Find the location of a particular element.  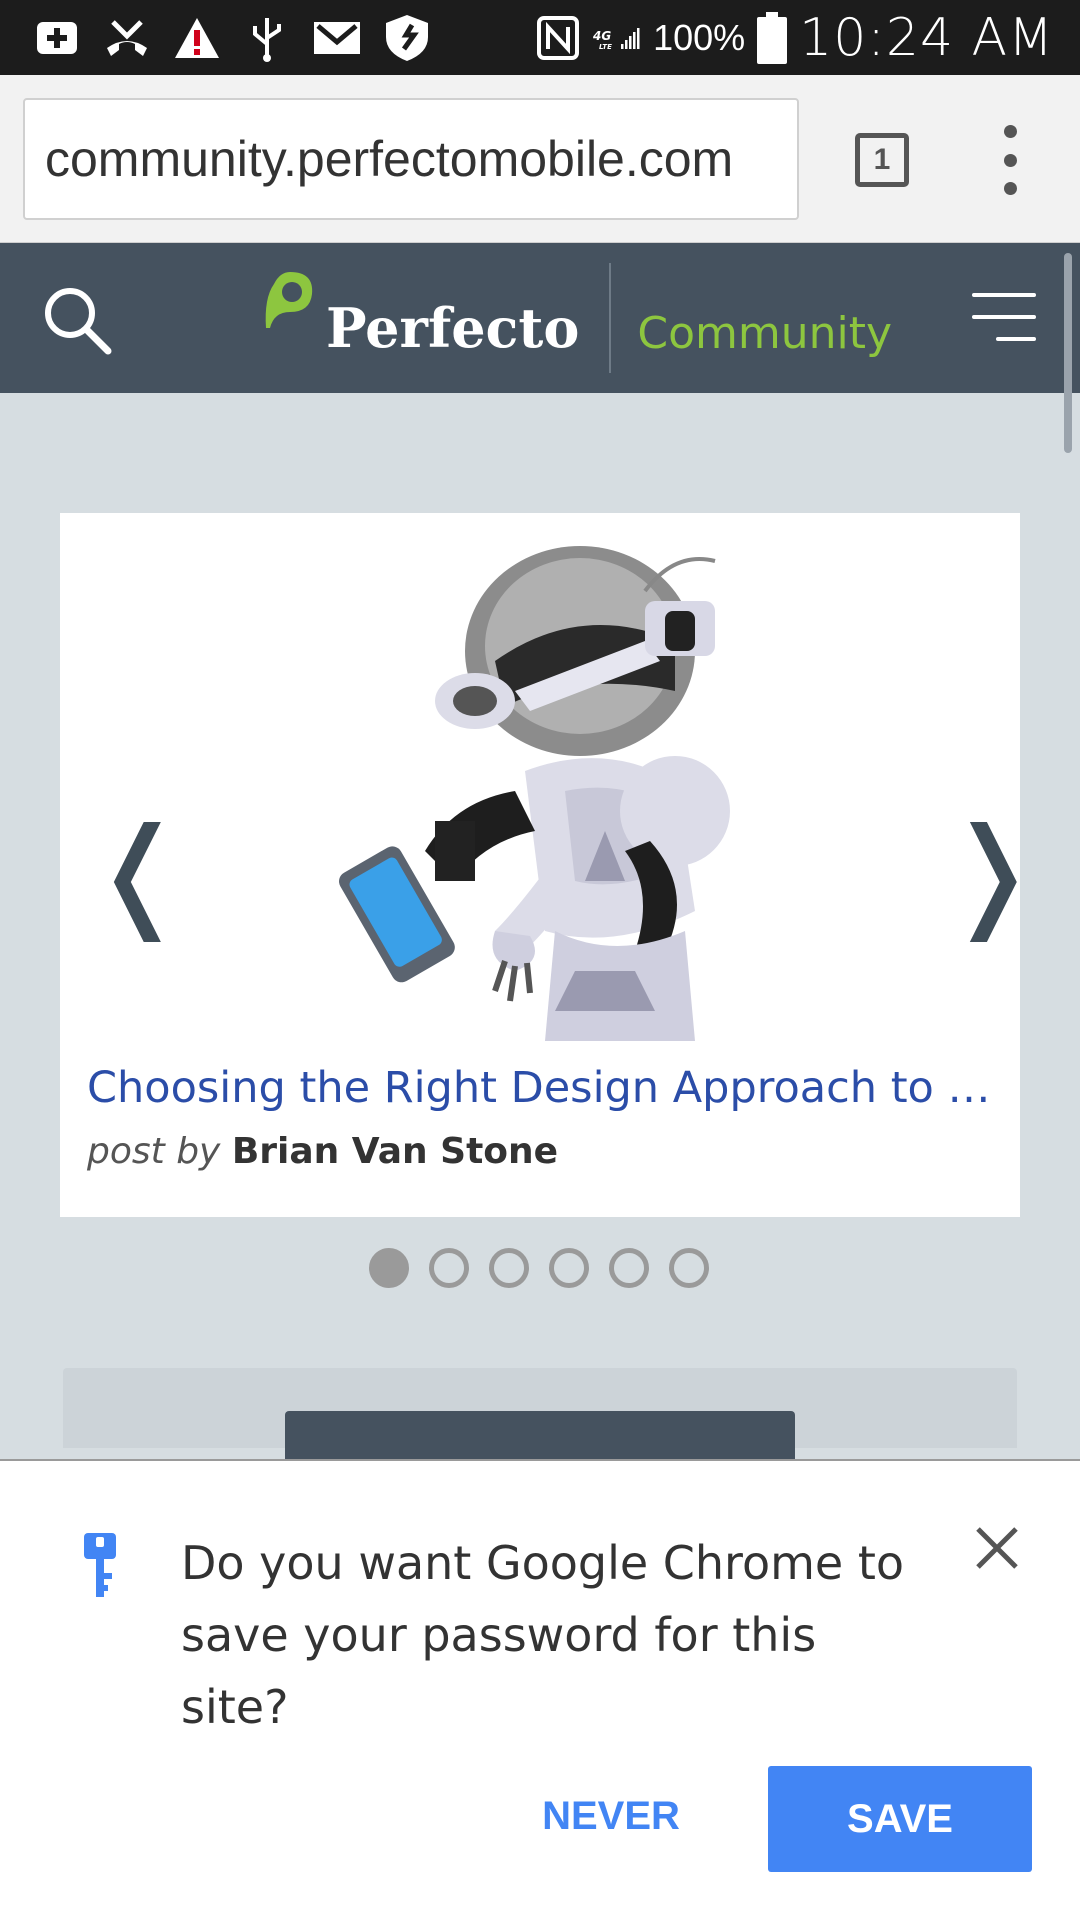

battery-percent: 100% is located at coordinates (699, 37).